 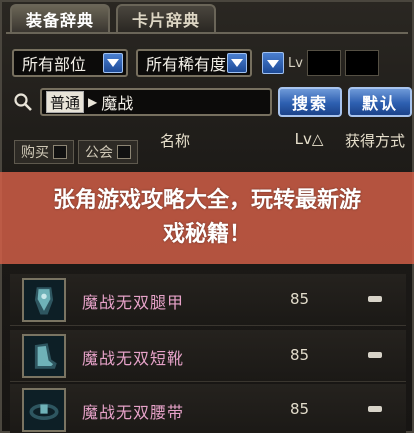 I want to click on level-toggle-icon, so click(x=273, y=63).